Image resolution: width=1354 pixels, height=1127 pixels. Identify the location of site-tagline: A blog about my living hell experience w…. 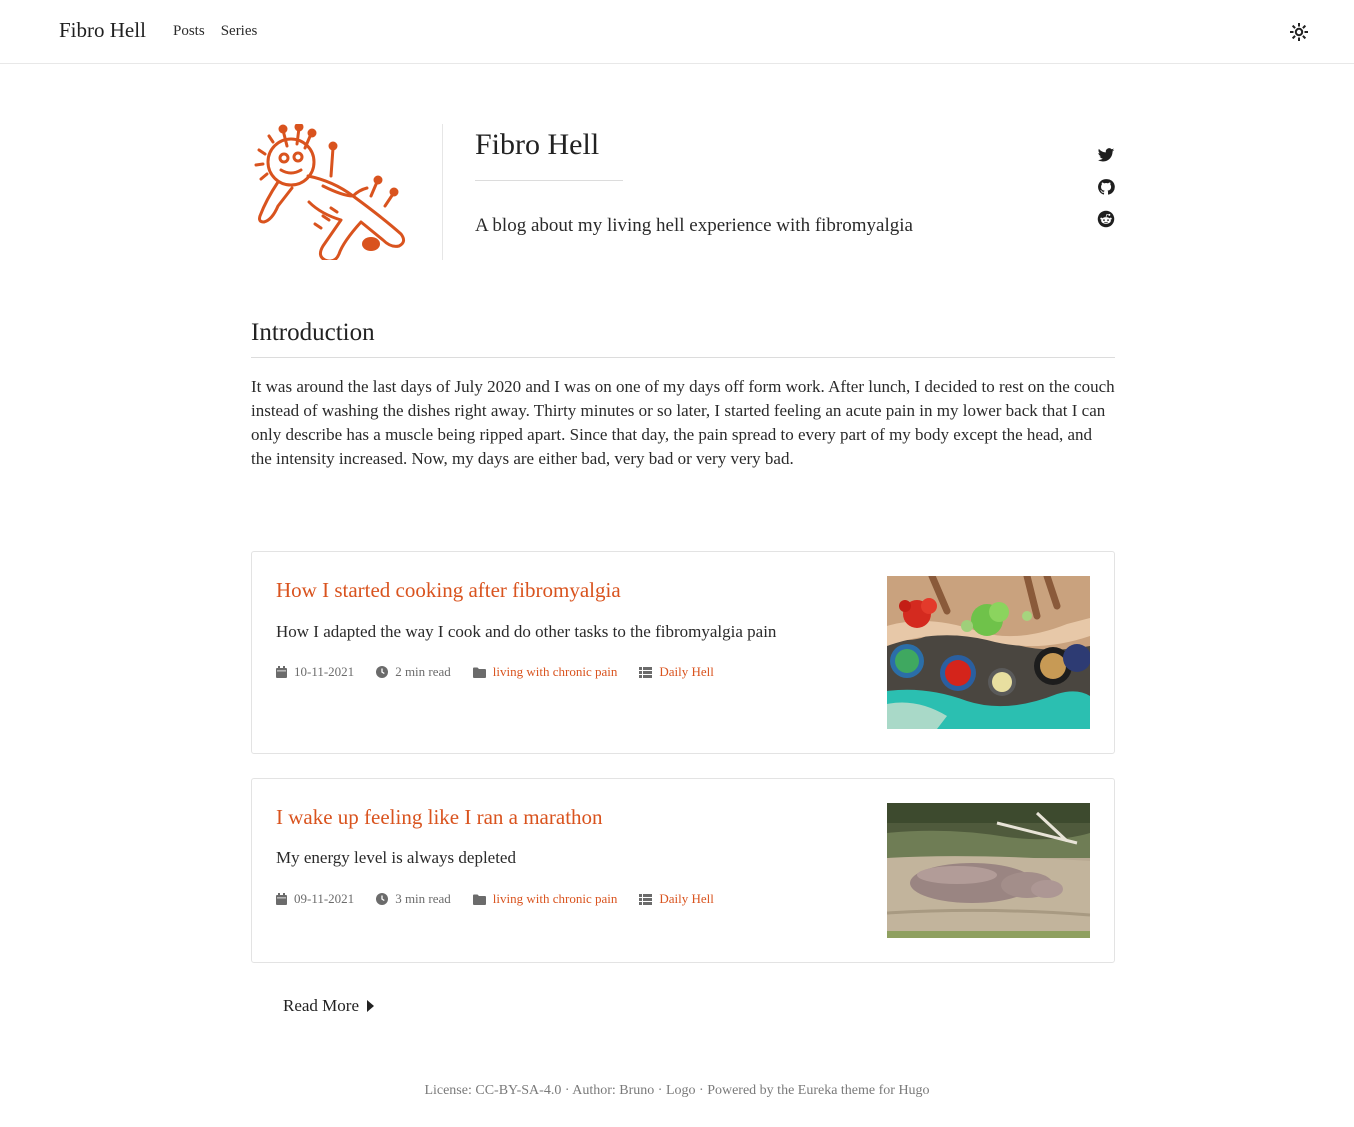
(694, 225).